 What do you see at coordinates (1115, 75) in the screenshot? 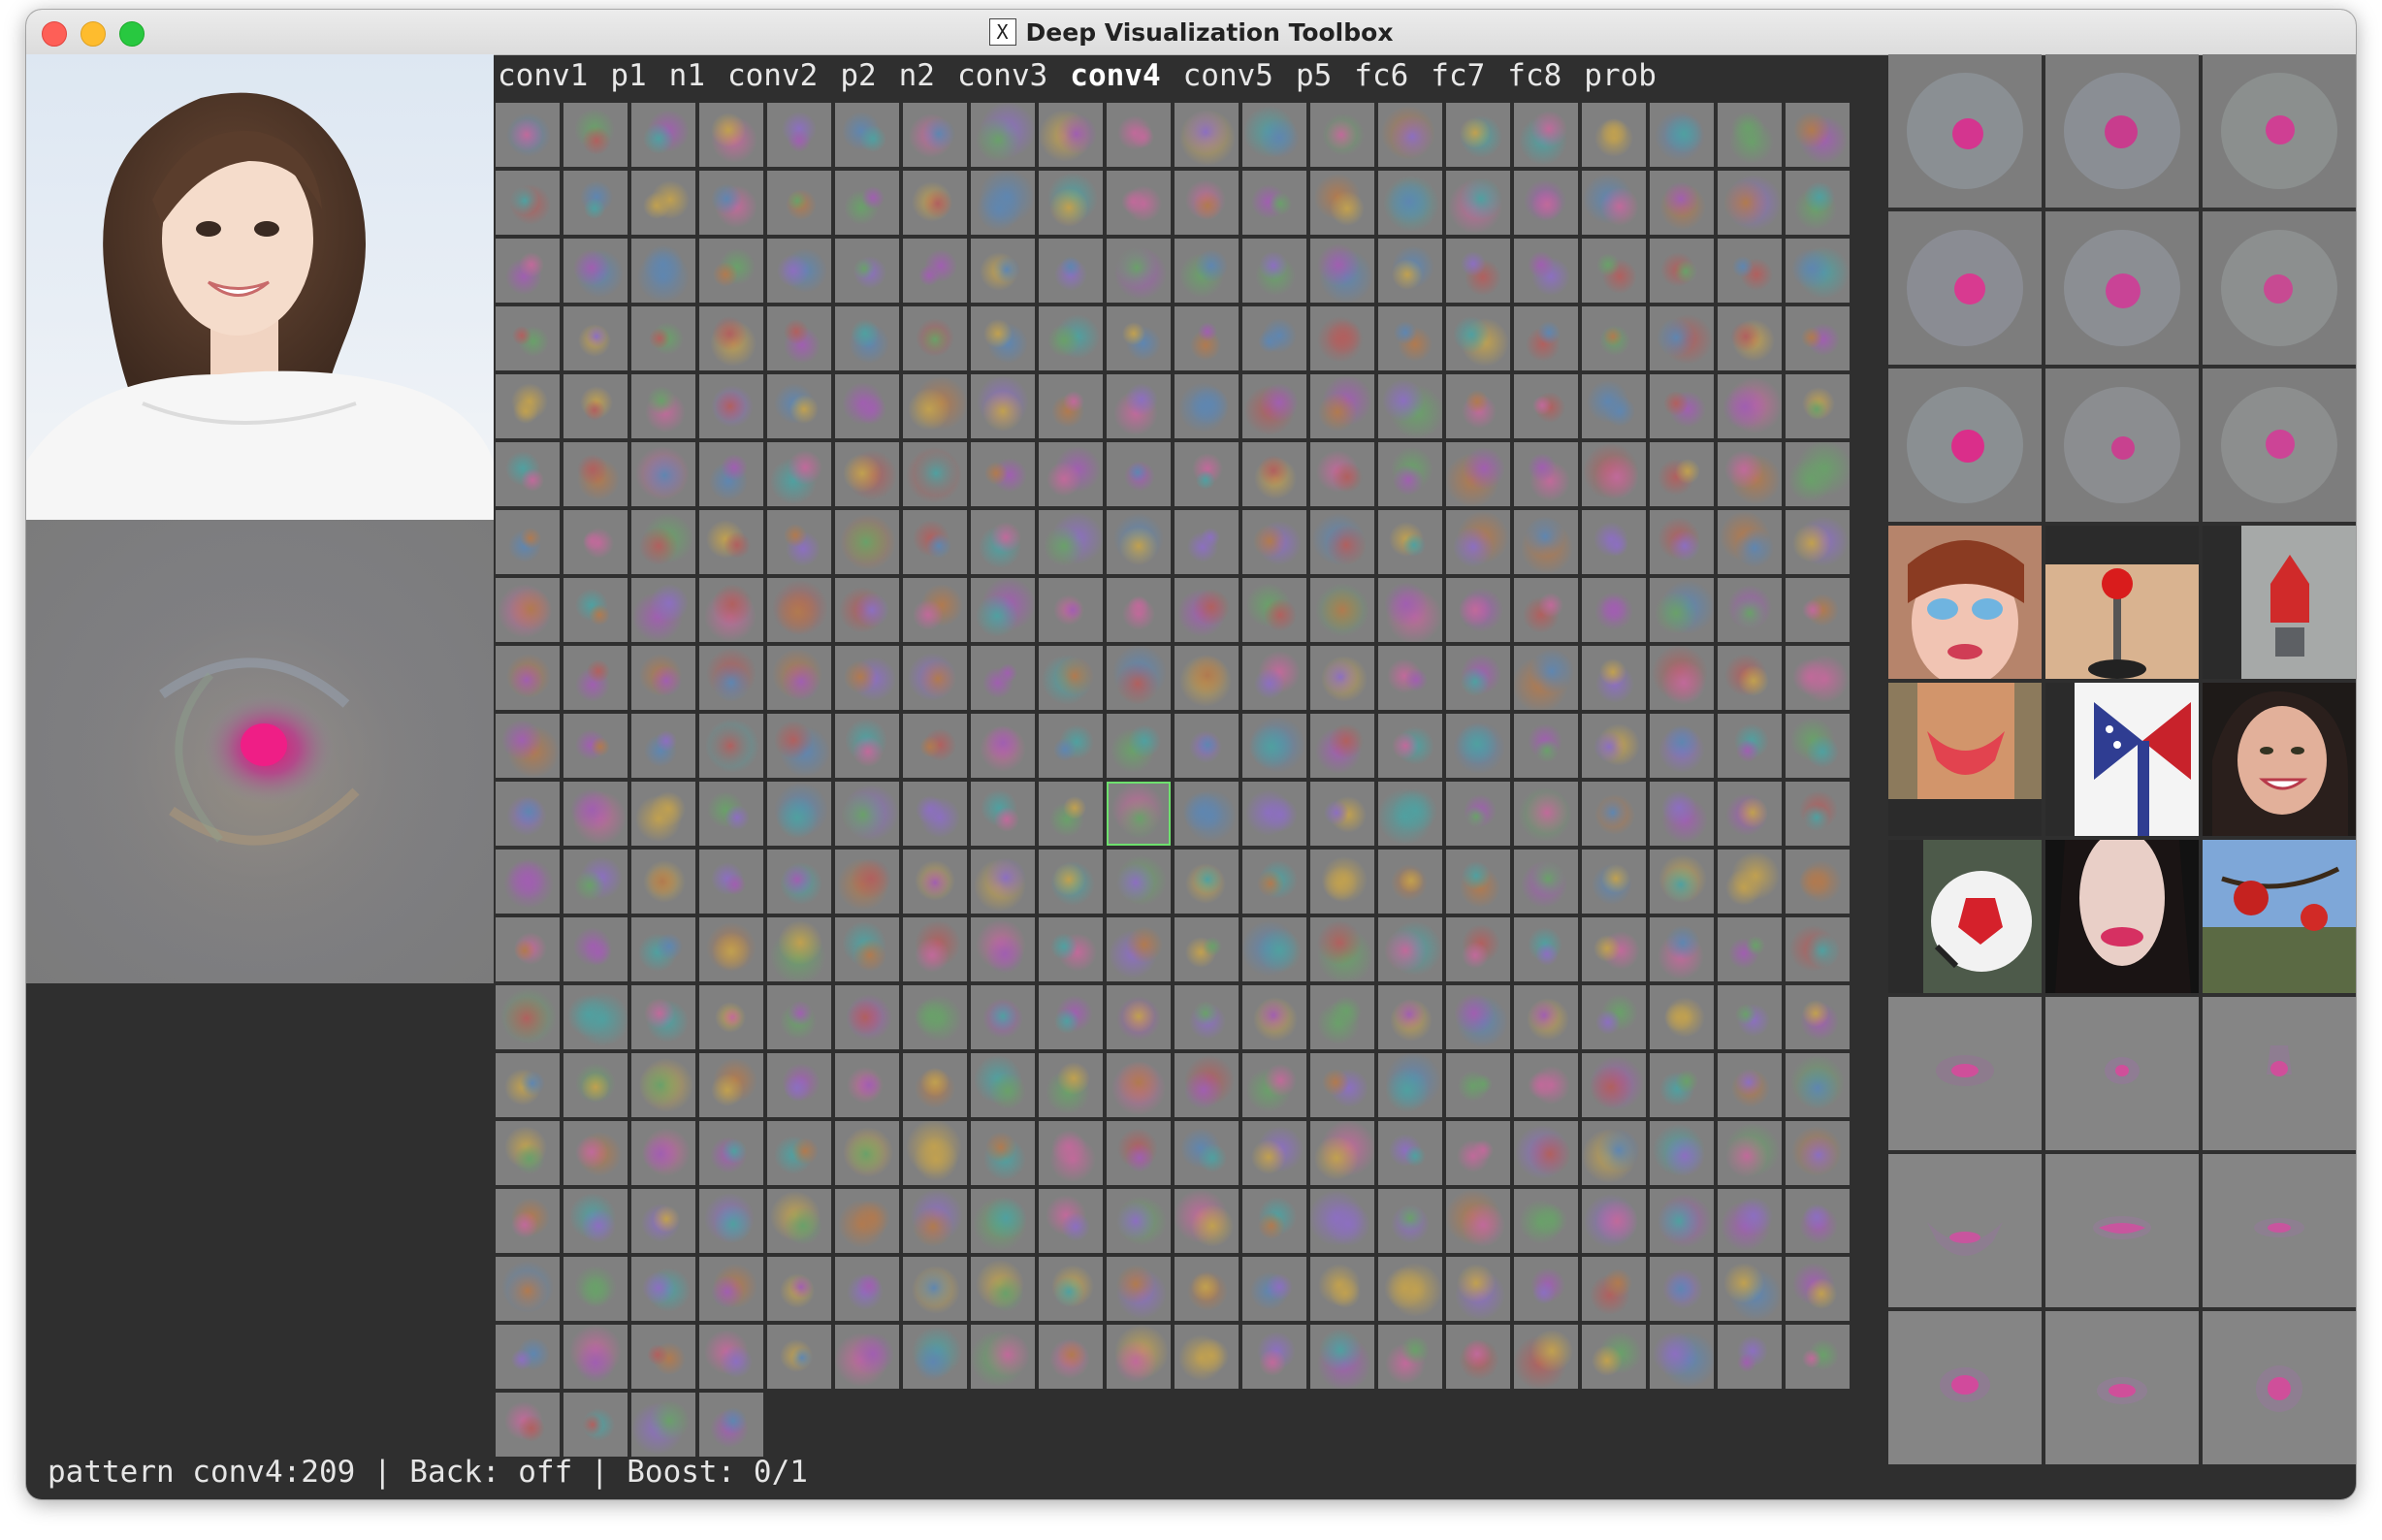
I see `layer-conv4: conv4` at bounding box center [1115, 75].